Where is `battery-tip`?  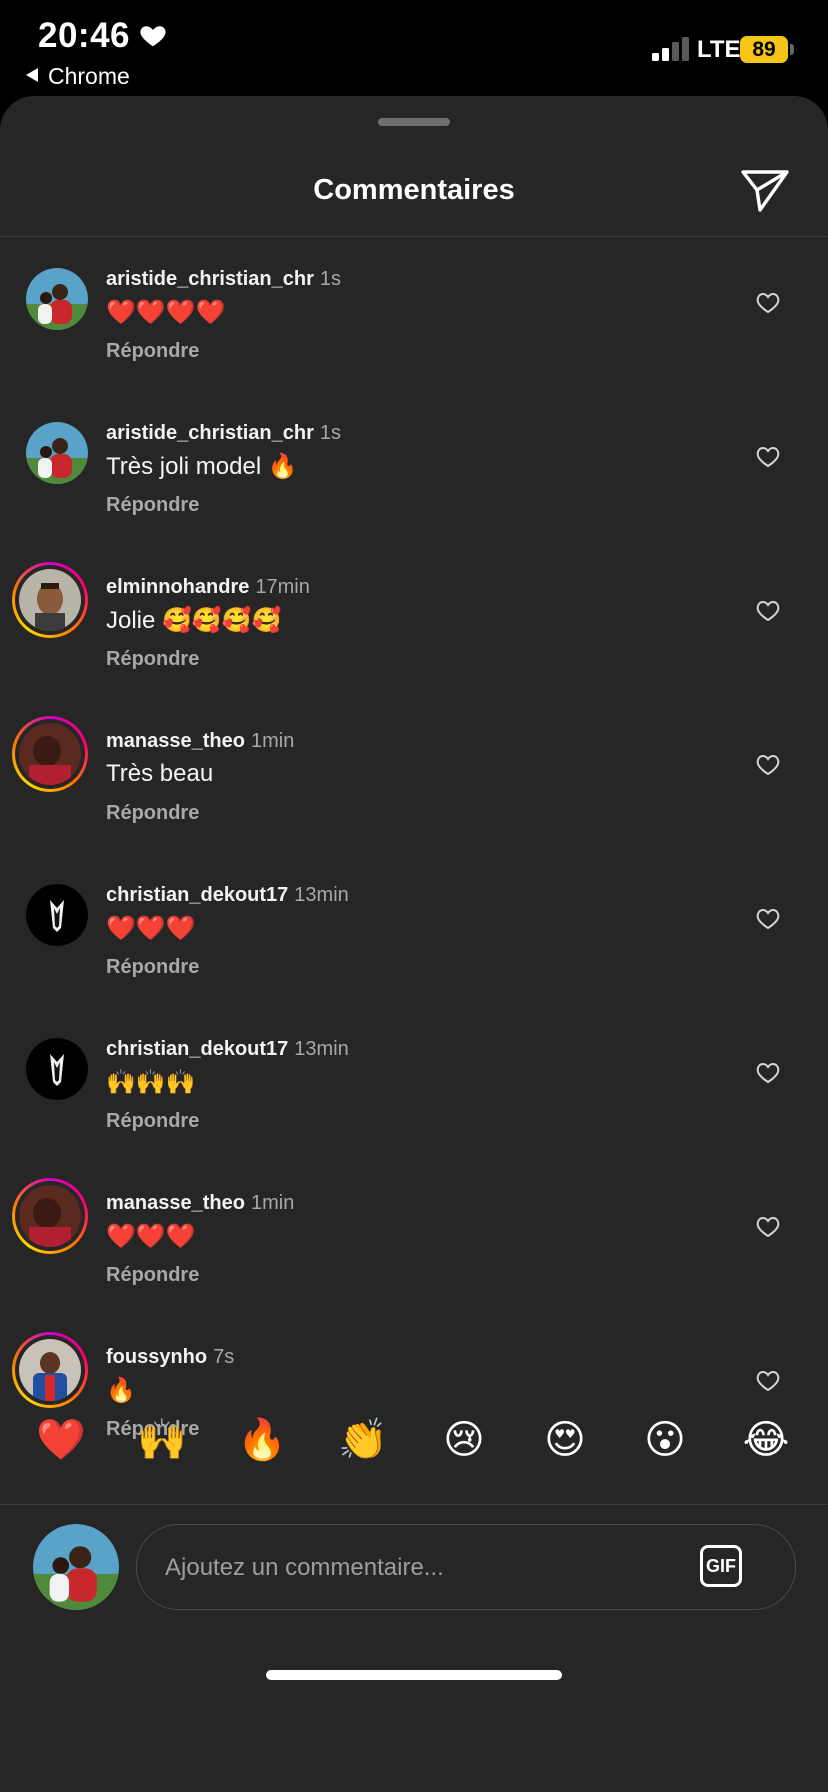 battery-tip is located at coordinates (792, 49).